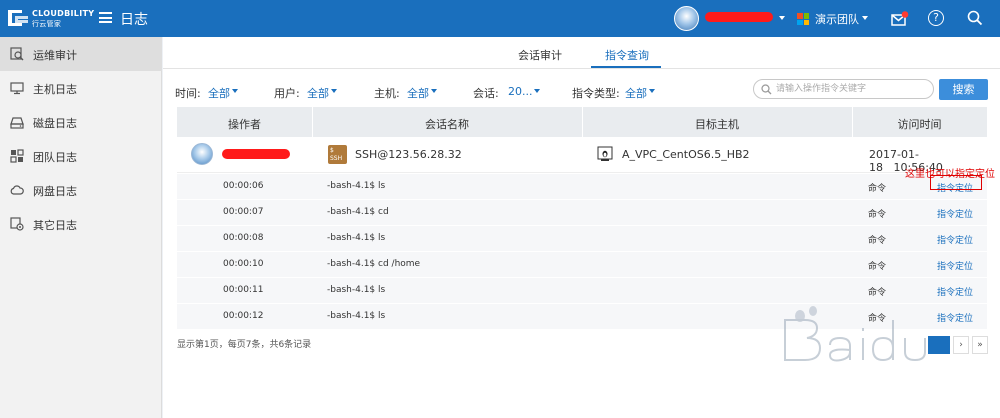 Image resolution: width=1000 pixels, height=418 pixels. Describe the element at coordinates (717, 124) in the screenshot. I see `header-target-host: 目标主机` at that location.